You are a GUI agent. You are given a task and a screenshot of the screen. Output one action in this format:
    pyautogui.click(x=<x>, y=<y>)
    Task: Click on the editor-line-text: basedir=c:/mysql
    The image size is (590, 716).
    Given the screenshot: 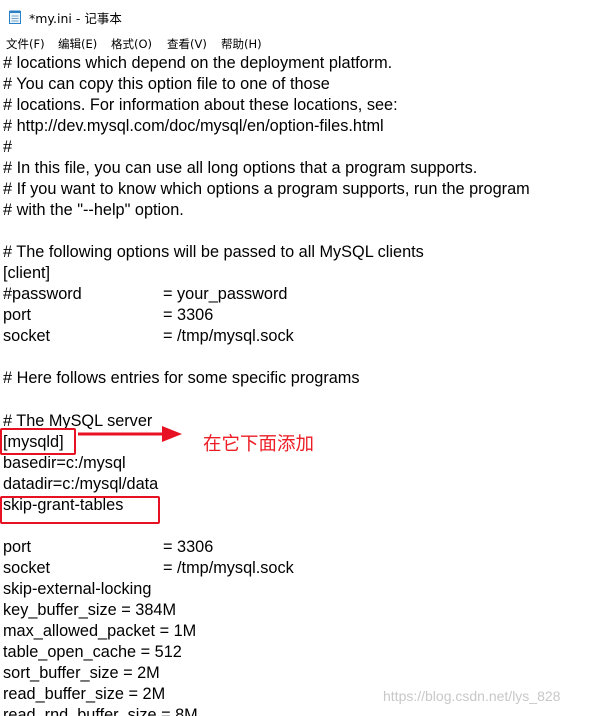 What is the action you would take?
    pyautogui.click(x=64, y=462)
    